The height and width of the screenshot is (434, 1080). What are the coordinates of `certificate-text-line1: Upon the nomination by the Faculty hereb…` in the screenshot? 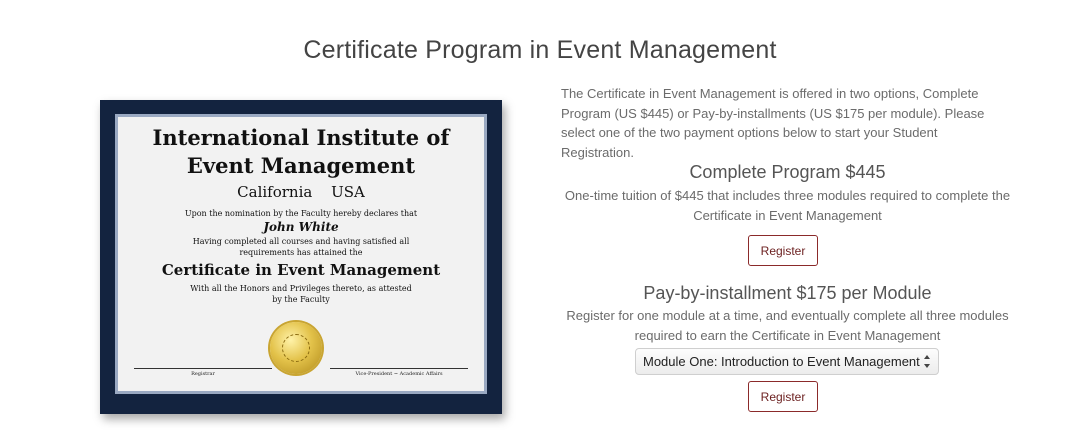 It's located at (301, 213).